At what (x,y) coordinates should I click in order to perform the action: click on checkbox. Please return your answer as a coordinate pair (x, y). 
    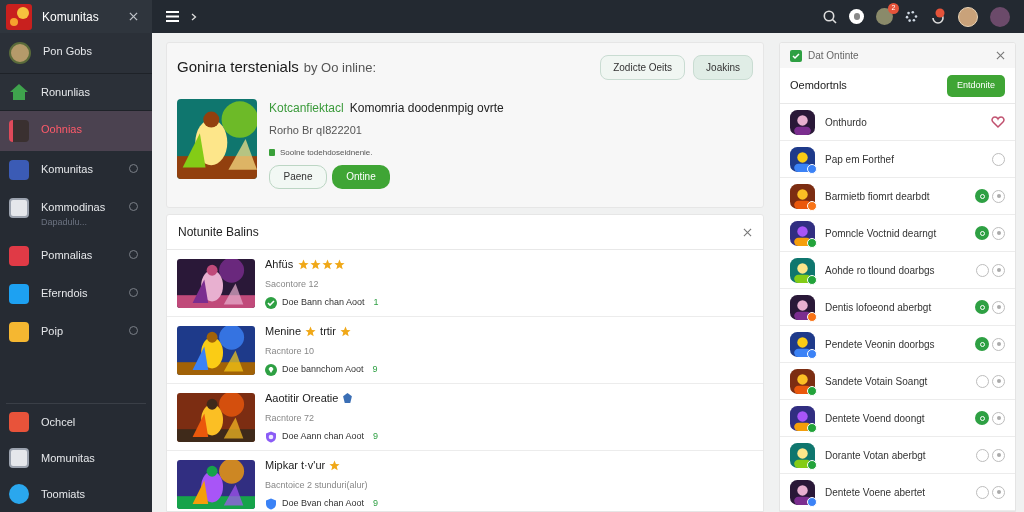
    Looking at the image, I should click on (796, 55).